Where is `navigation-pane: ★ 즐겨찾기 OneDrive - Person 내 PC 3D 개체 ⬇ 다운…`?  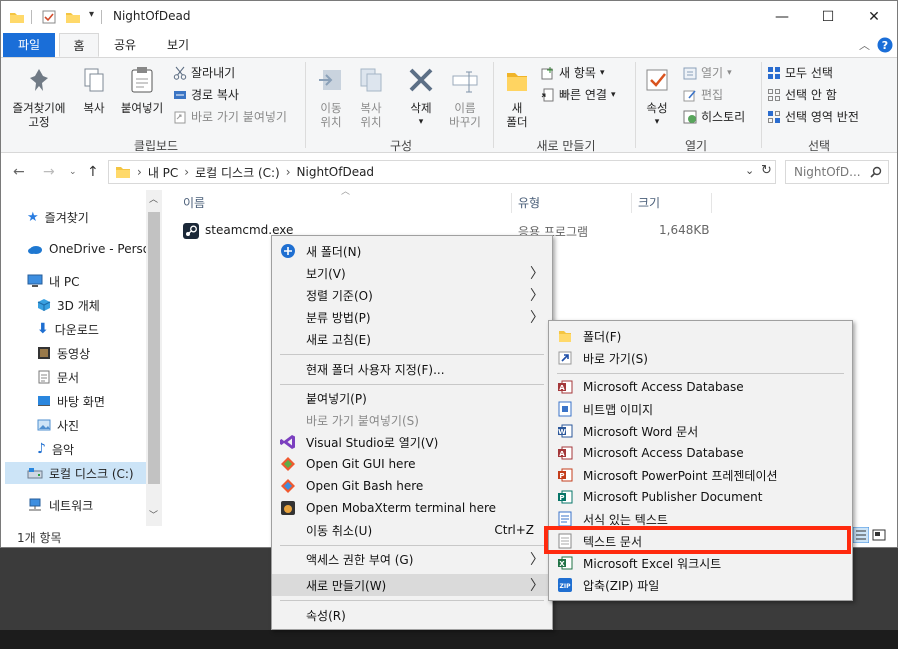 navigation-pane: ★ 즐겨찾기 OneDrive - Person 내 PC 3D 개체 ⬇ 다운… is located at coordinates (82, 358).